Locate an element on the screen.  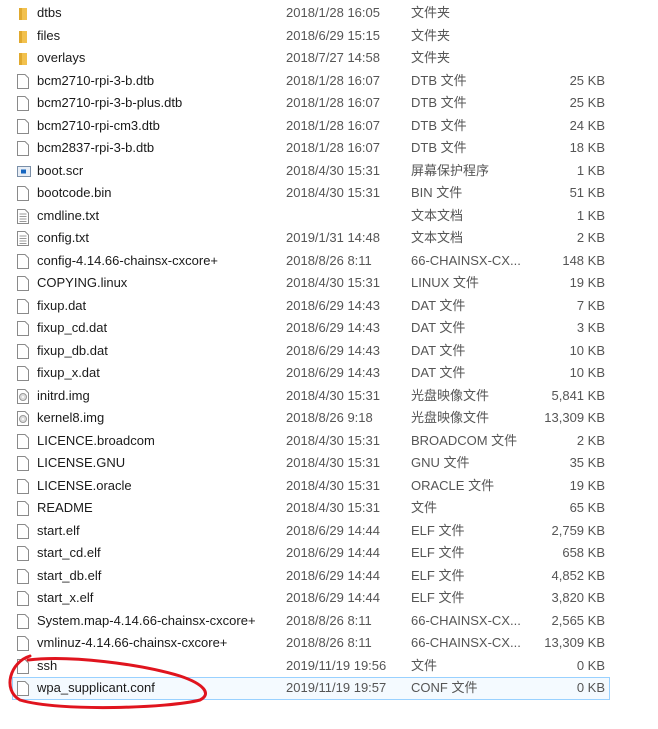
file-size: 2,759 KB is located at coordinates (578, 530).